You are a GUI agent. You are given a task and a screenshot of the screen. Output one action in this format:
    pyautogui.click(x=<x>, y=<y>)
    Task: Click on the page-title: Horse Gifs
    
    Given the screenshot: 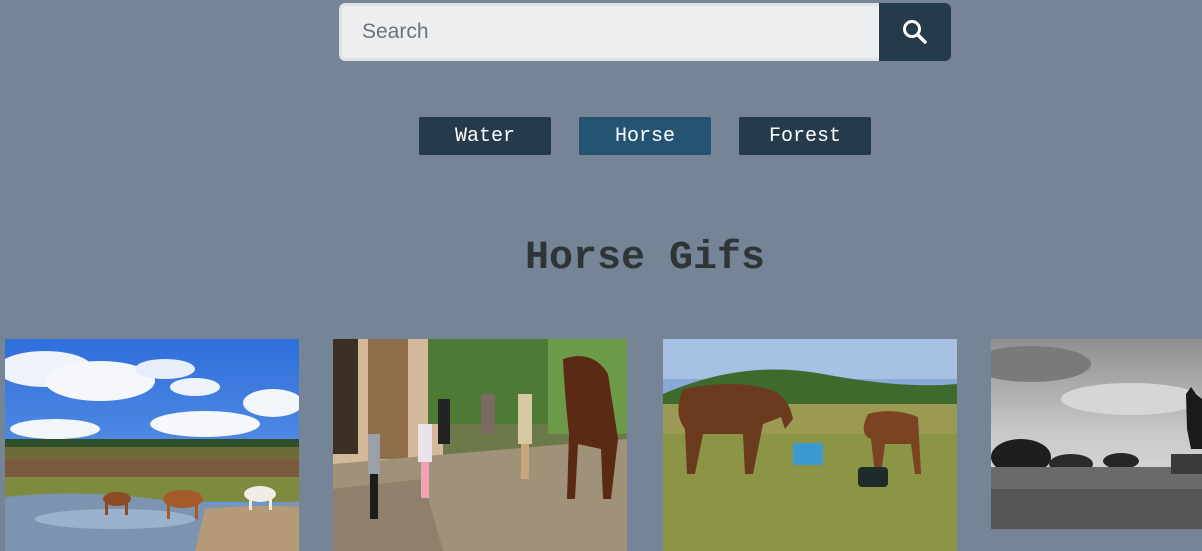 What is the action you would take?
    pyautogui.click(x=645, y=258)
    